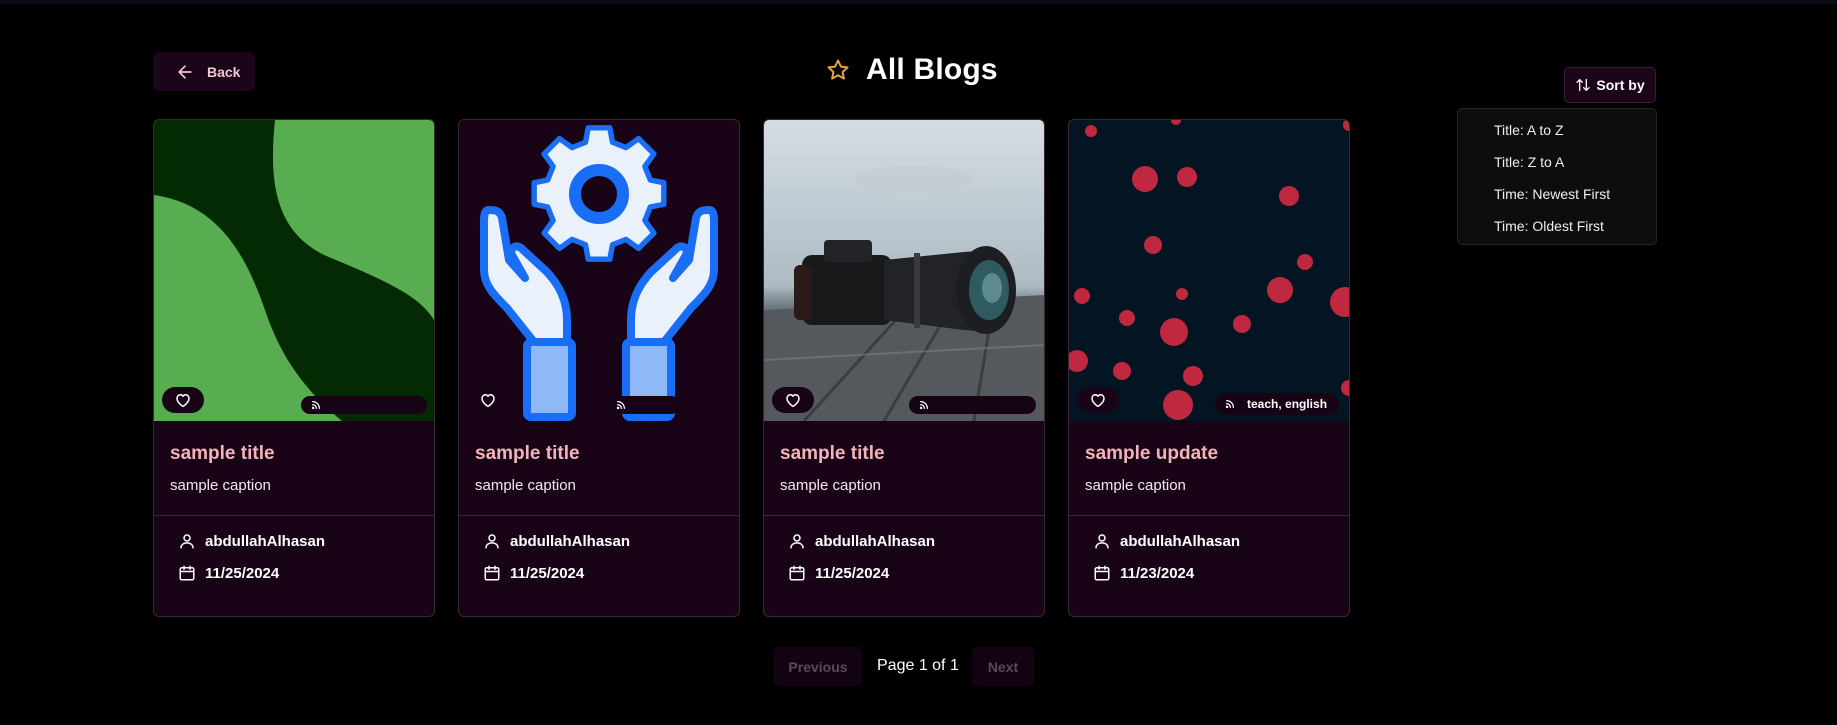 This screenshot has width=1837, height=725. What do you see at coordinates (1003, 666) in the screenshot?
I see `next-button: Next` at bounding box center [1003, 666].